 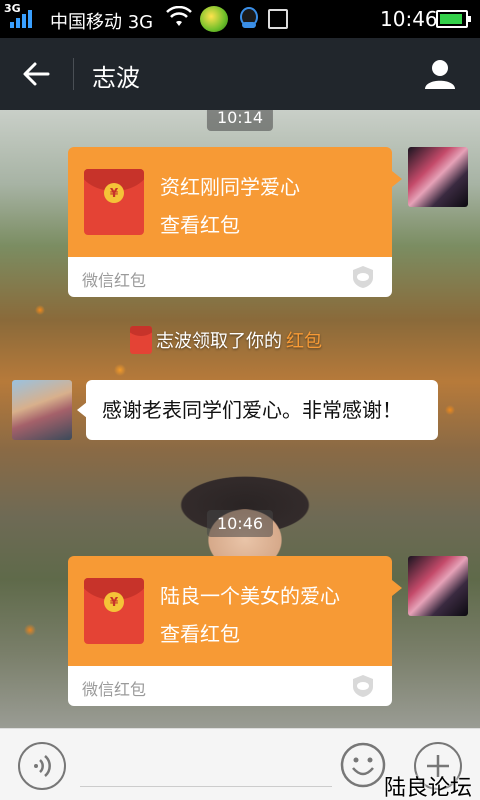 What do you see at coordinates (249, 17) in the screenshot?
I see `qq-icon` at bounding box center [249, 17].